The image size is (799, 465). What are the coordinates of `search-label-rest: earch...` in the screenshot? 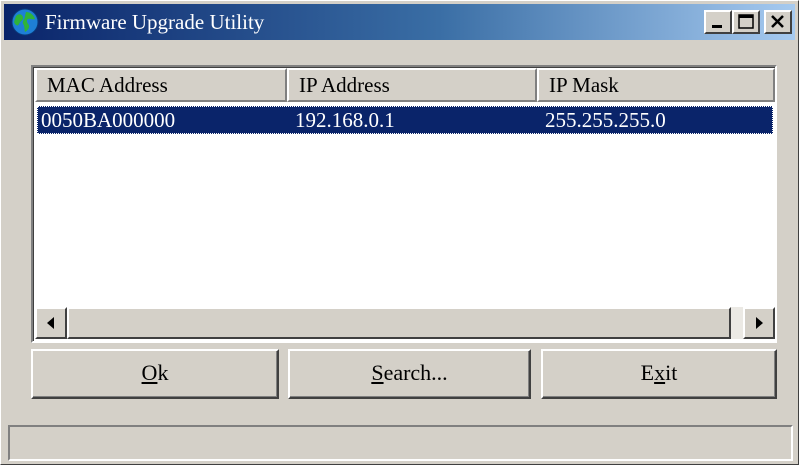 It's located at (415, 372).